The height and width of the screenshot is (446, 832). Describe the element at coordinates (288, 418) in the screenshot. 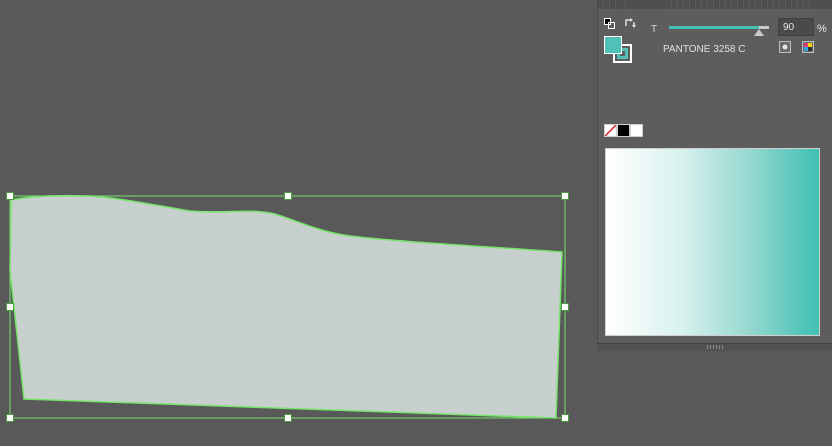

I see `handle-bottom-middle` at that location.